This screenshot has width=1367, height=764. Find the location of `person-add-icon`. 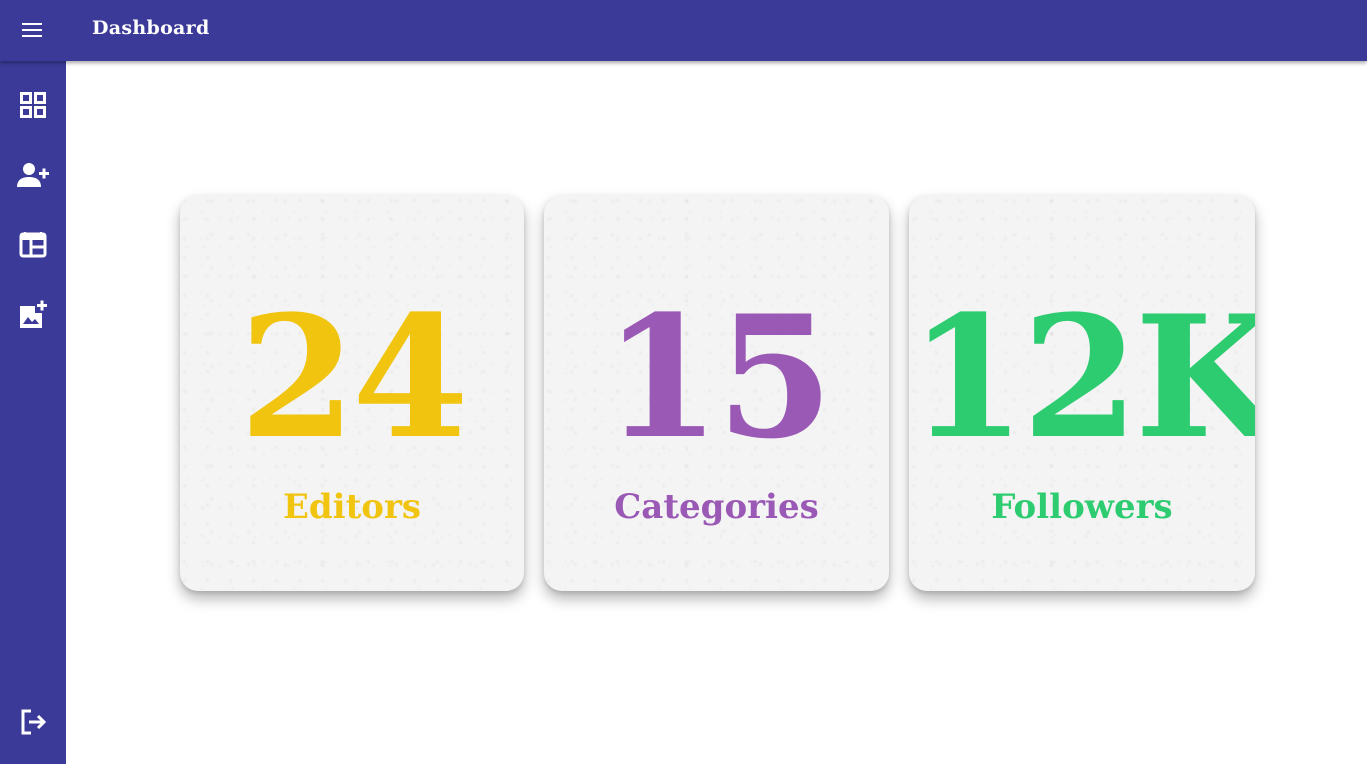

person-add-icon is located at coordinates (33, 175).